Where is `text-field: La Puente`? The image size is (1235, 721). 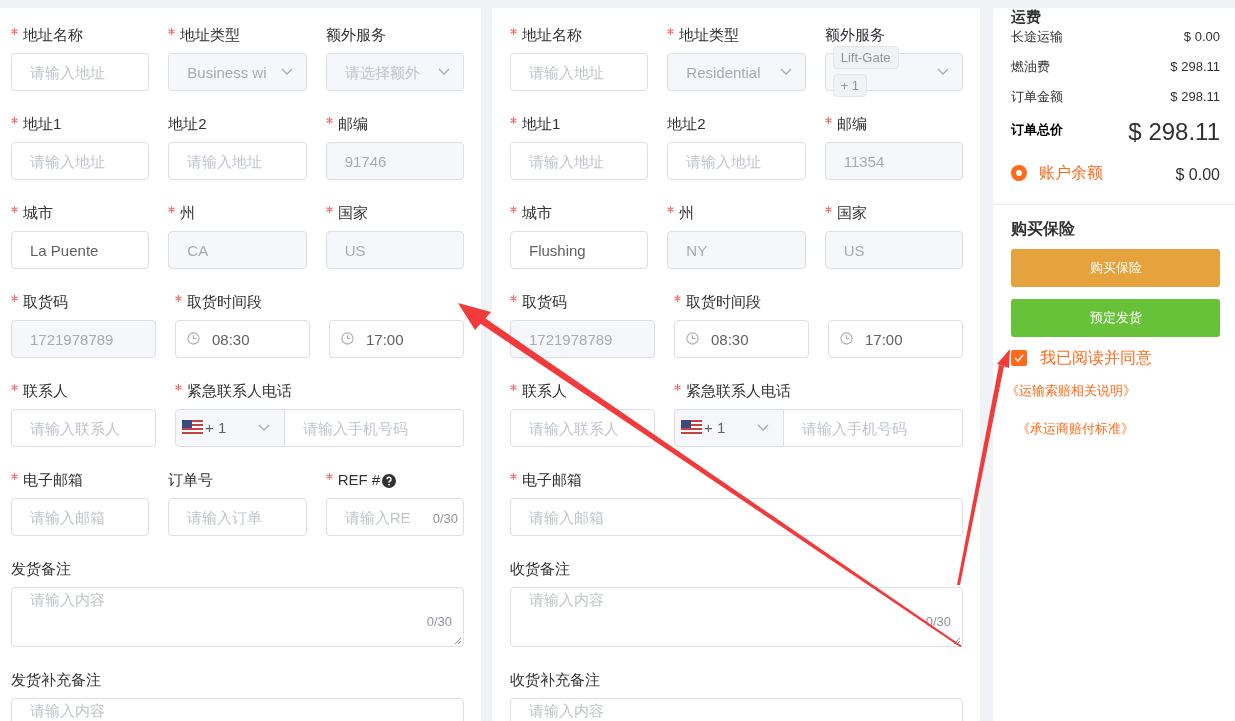 text-field: La Puente is located at coordinates (80, 250).